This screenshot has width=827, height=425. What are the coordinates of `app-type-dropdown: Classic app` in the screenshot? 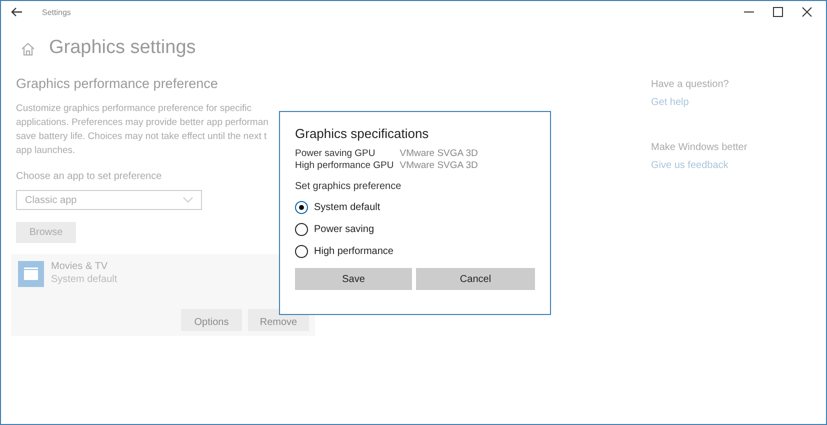 It's located at (109, 200).